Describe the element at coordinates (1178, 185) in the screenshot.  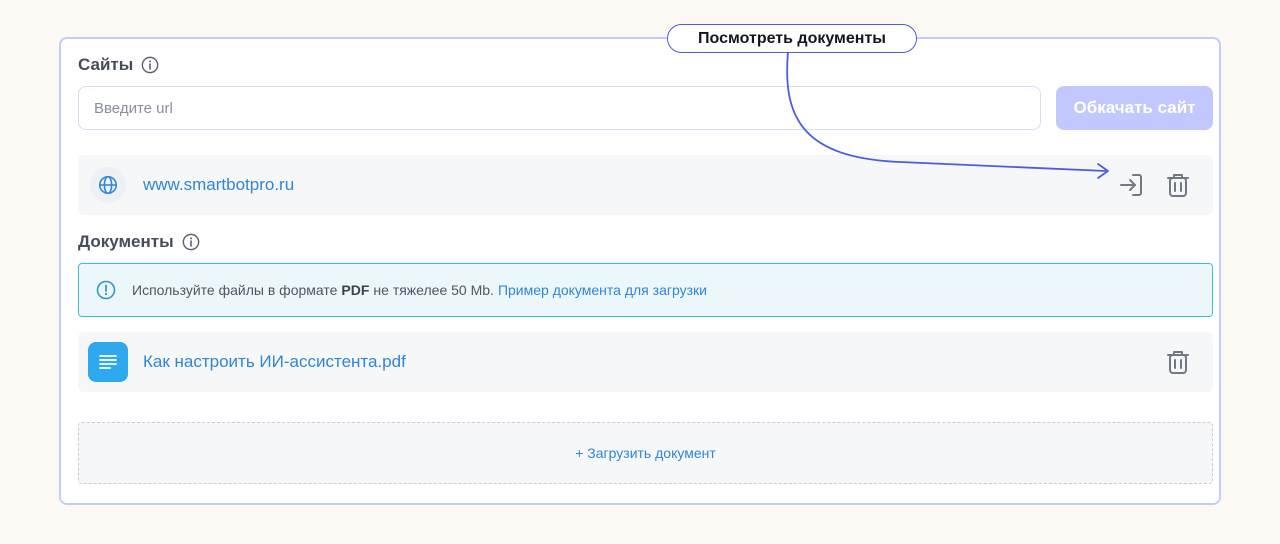
I see `delete-site-icon` at that location.